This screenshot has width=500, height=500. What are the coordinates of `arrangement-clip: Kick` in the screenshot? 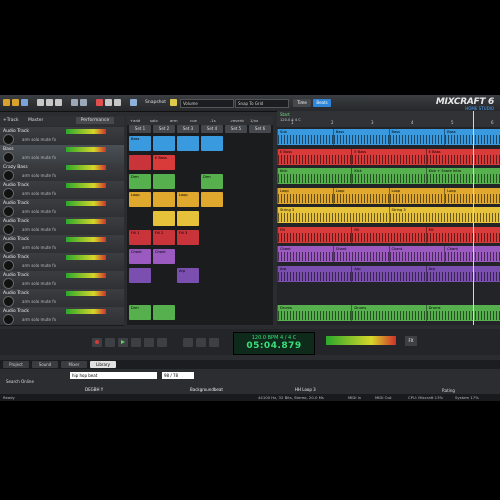 It's located at (389, 176).